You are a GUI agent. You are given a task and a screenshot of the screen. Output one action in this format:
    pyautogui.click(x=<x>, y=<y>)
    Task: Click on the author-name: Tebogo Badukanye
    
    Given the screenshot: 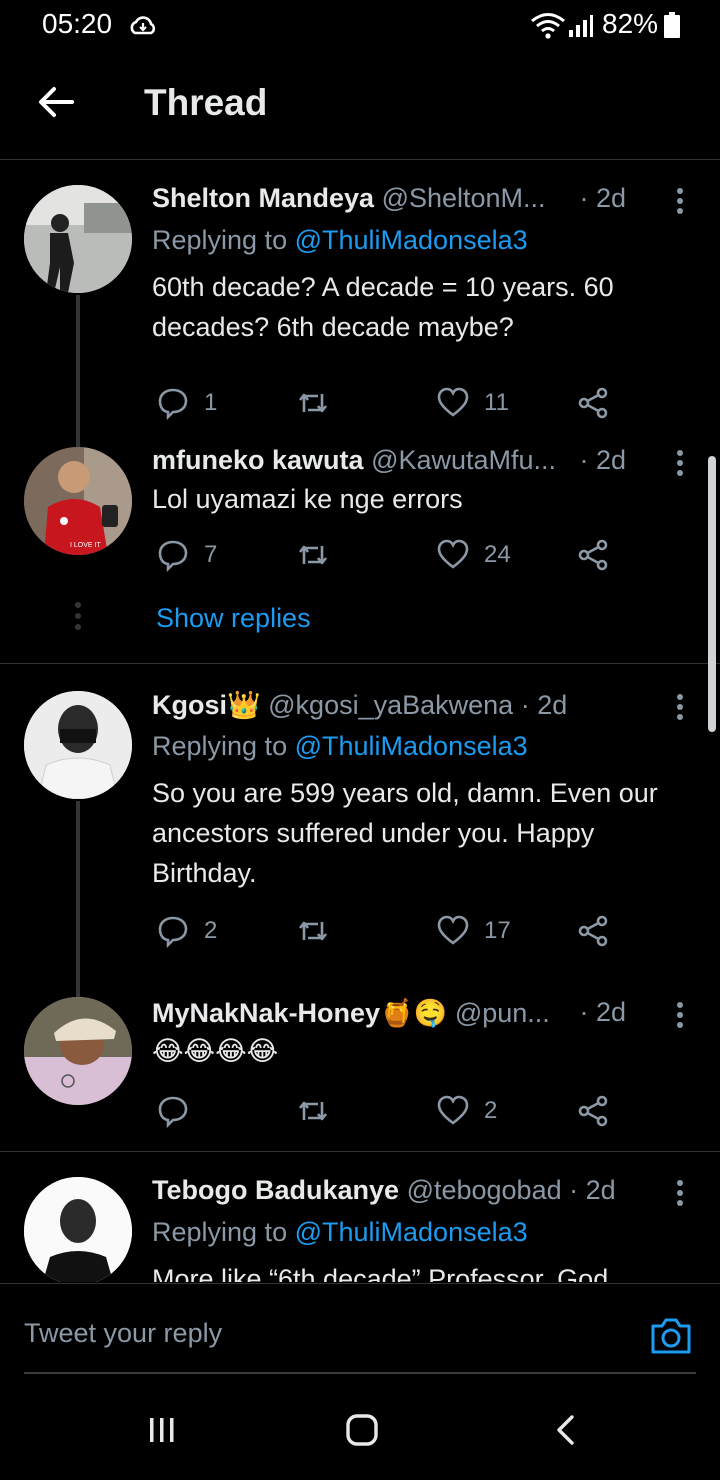 What is the action you would take?
    pyautogui.click(x=275, y=1190)
    